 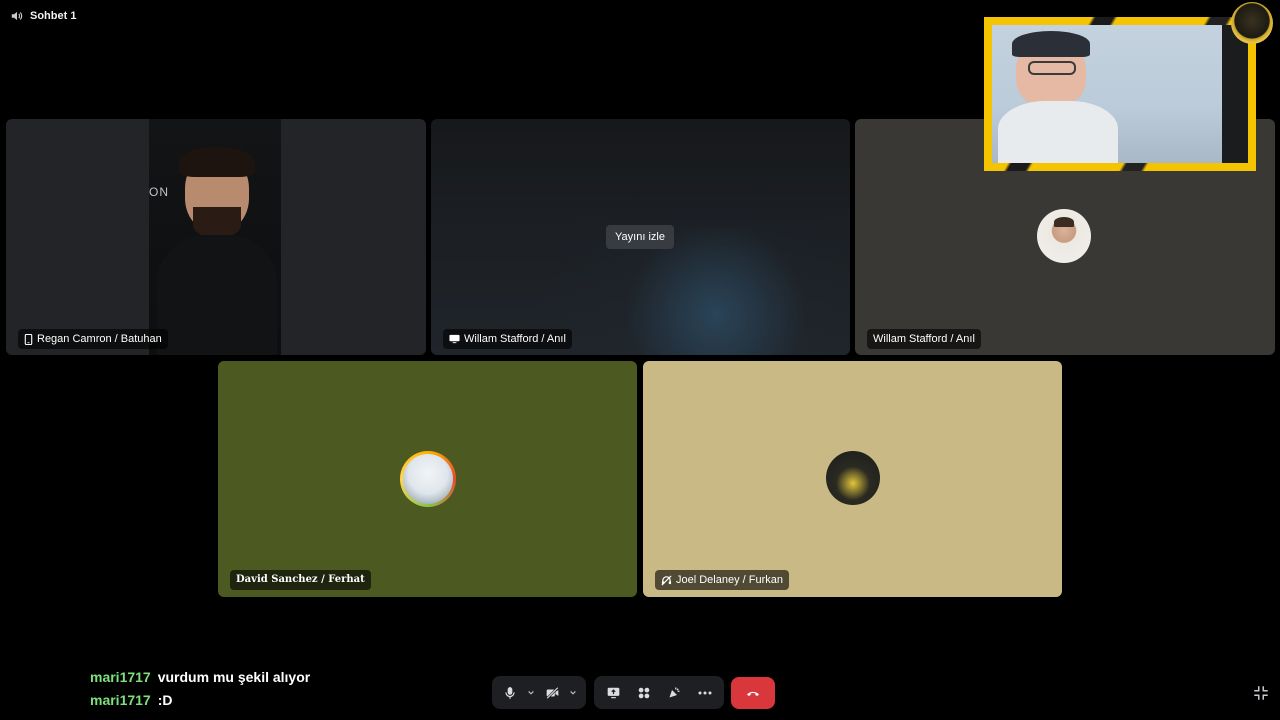 I want to click on participant-tile: Joel Delaney / Furkan, so click(x=852, y=479).